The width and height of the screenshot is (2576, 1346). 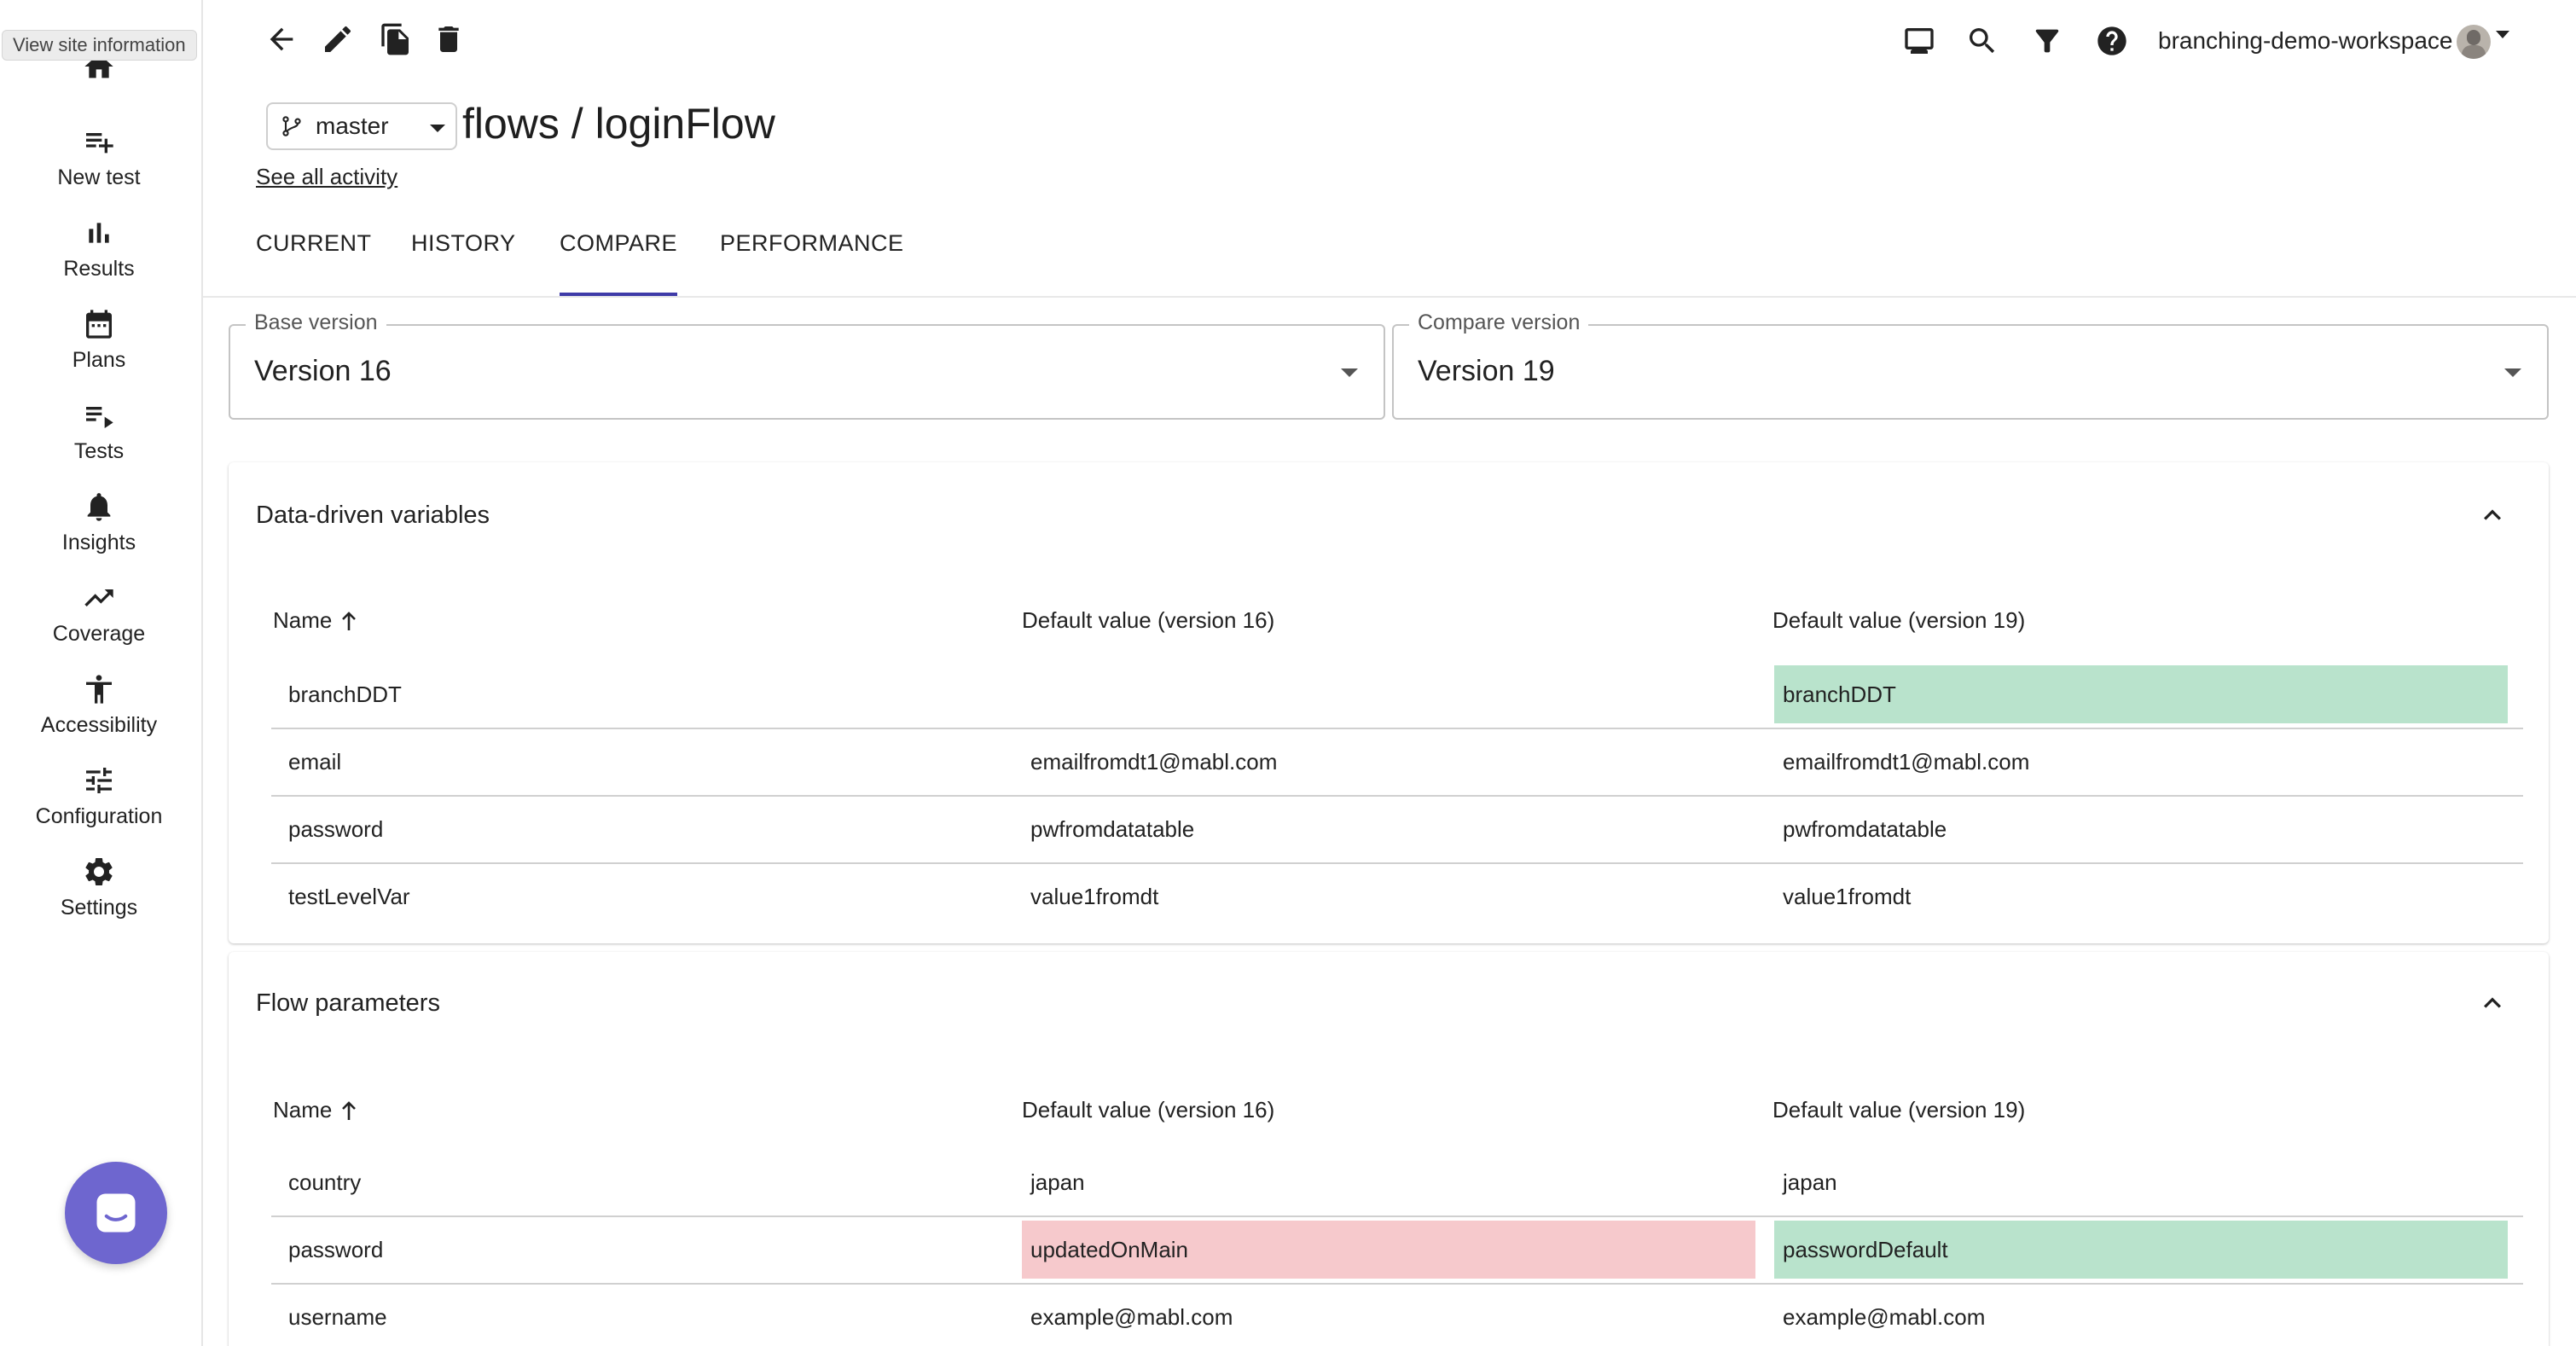 I want to click on calendar-icon, so click(x=99, y=324).